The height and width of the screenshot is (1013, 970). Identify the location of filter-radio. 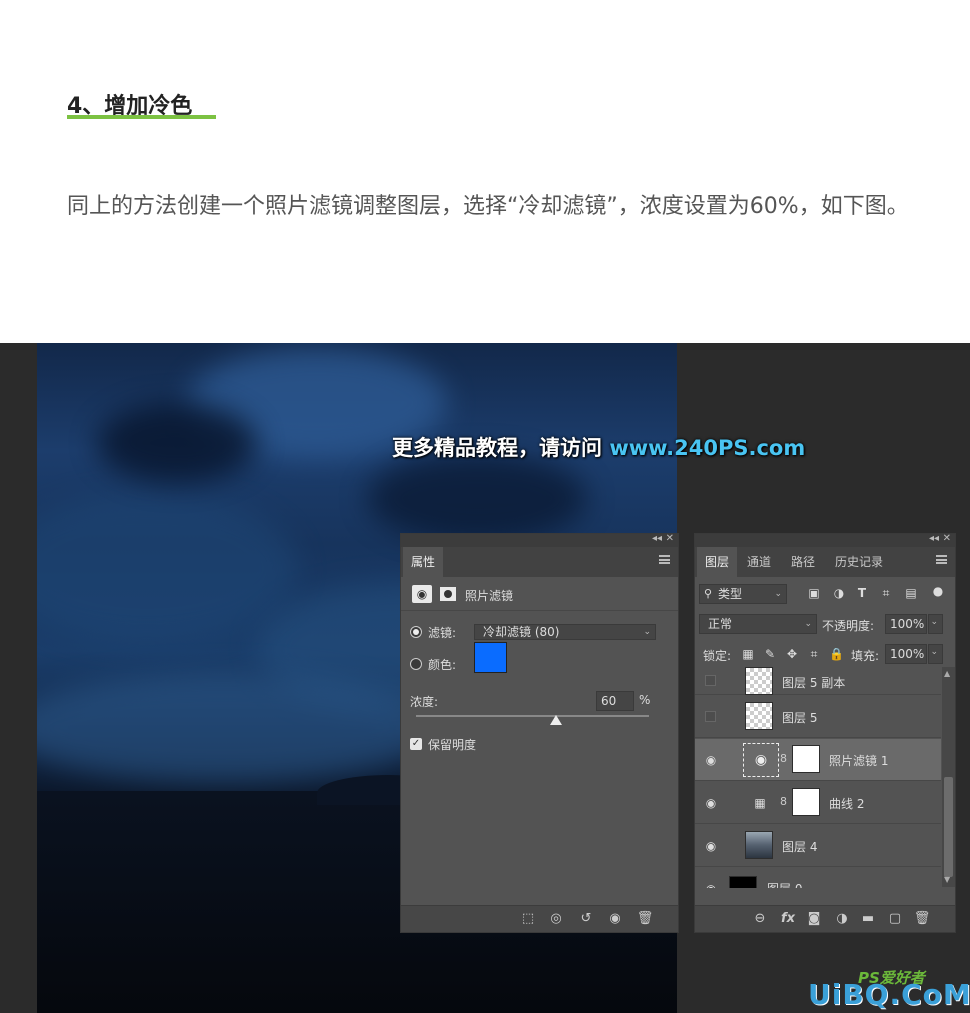
(416, 632).